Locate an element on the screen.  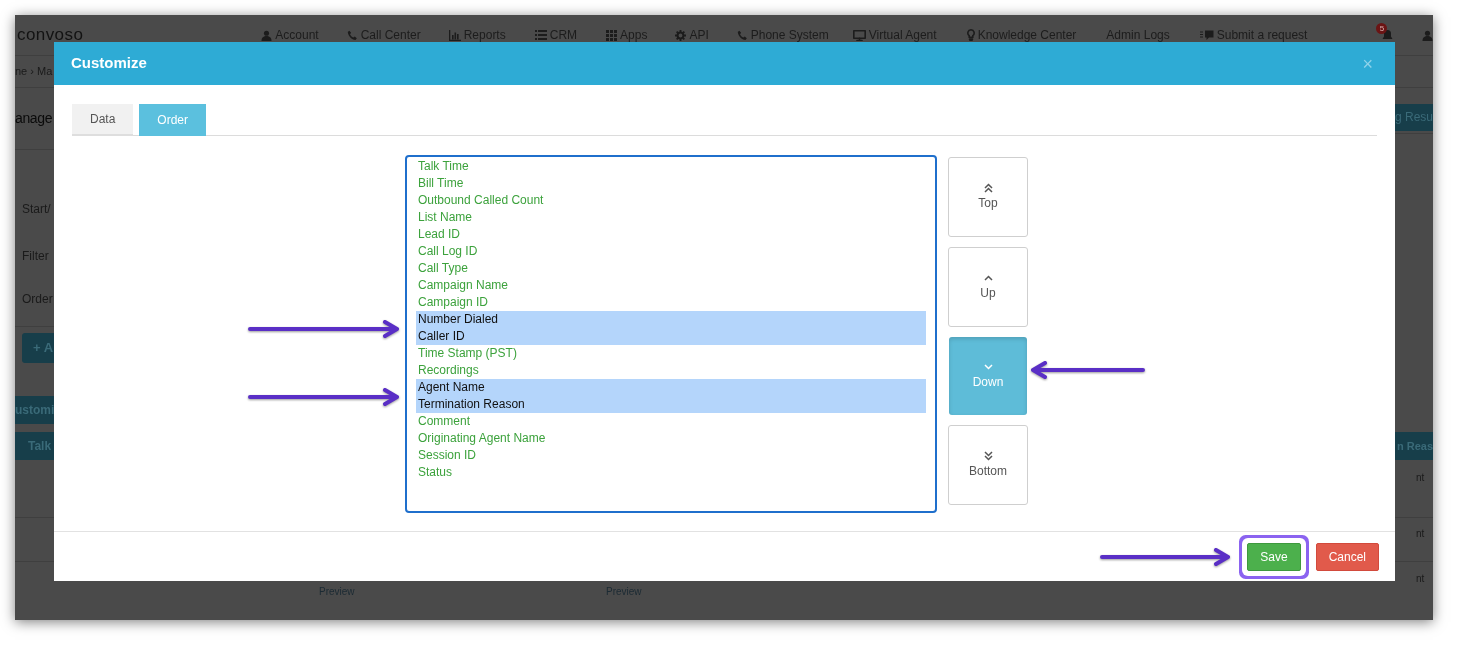
list-option: Status is located at coordinates (671, 472).